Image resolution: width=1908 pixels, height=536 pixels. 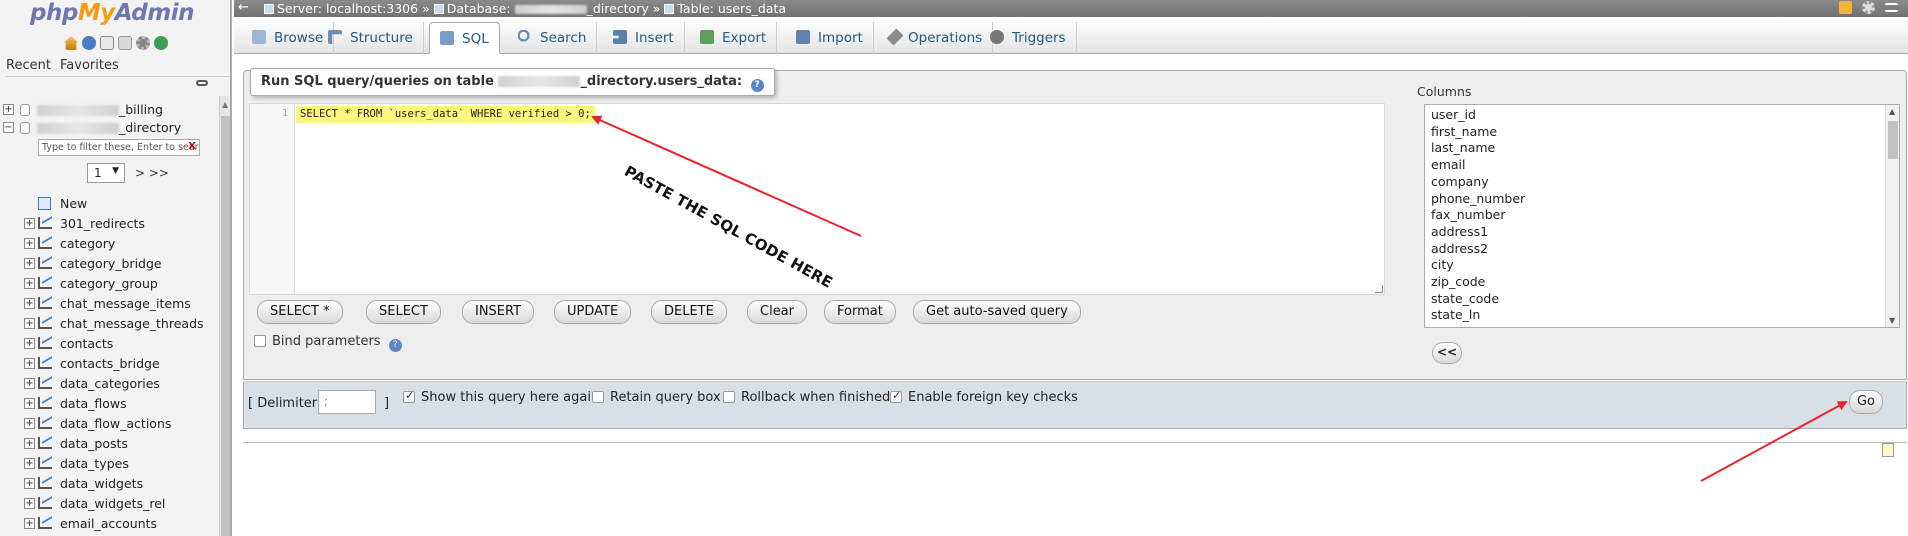 What do you see at coordinates (115, 423) in the screenshot?
I see `table-name: data_flow_actions` at bounding box center [115, 423].